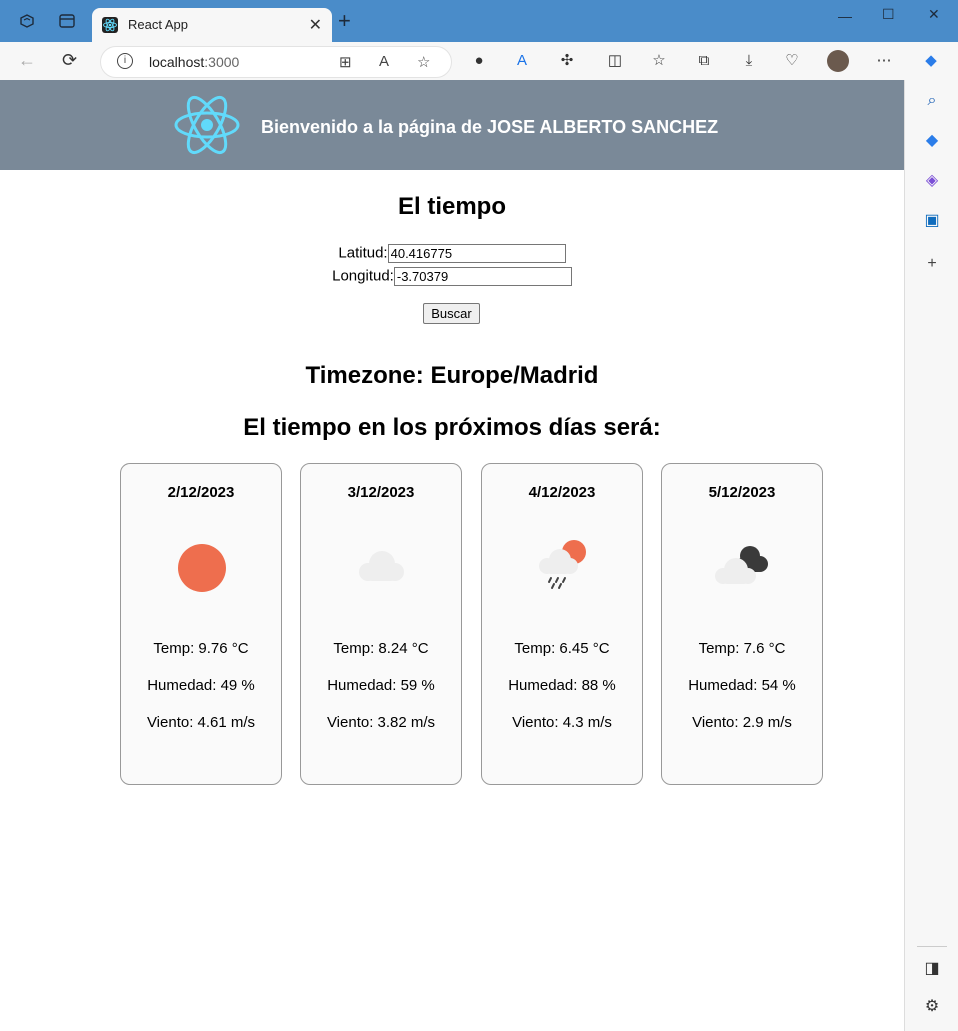  What do you see at coordinates (932, 1007) in the screenshot?
I see `settings-gear-icon: ⚙` at bounding box center [932, 1007].